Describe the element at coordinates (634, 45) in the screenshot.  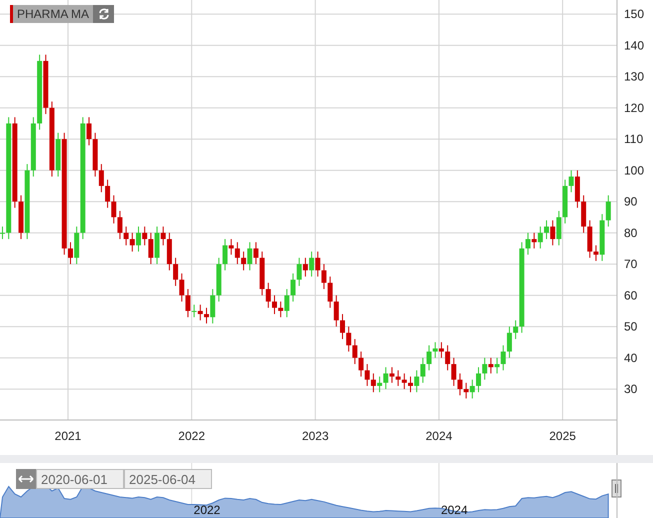
I see `y-tick-label: 140` at that location.